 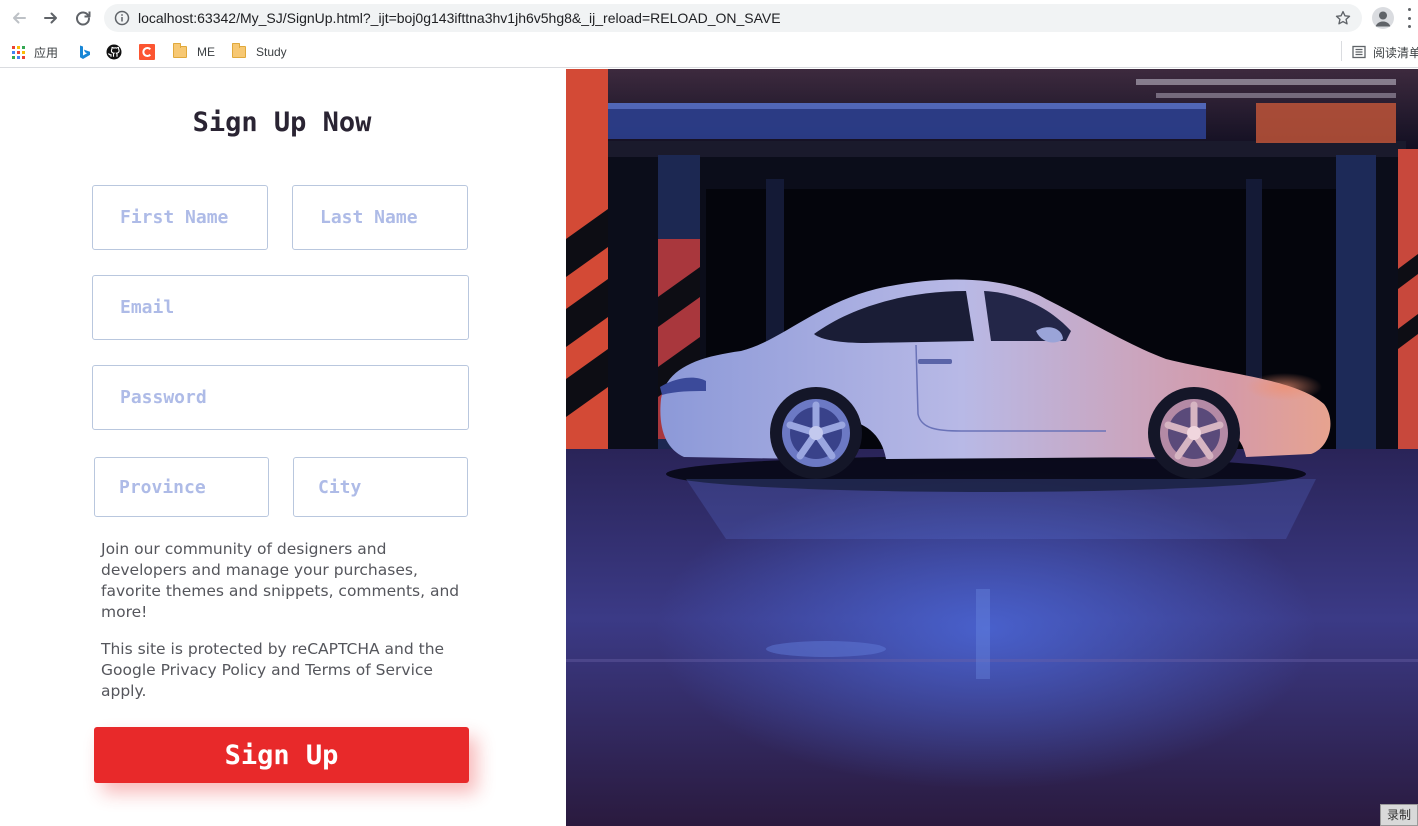 I want to click on recording-badge: 录制, so click(x=1399, y=815).